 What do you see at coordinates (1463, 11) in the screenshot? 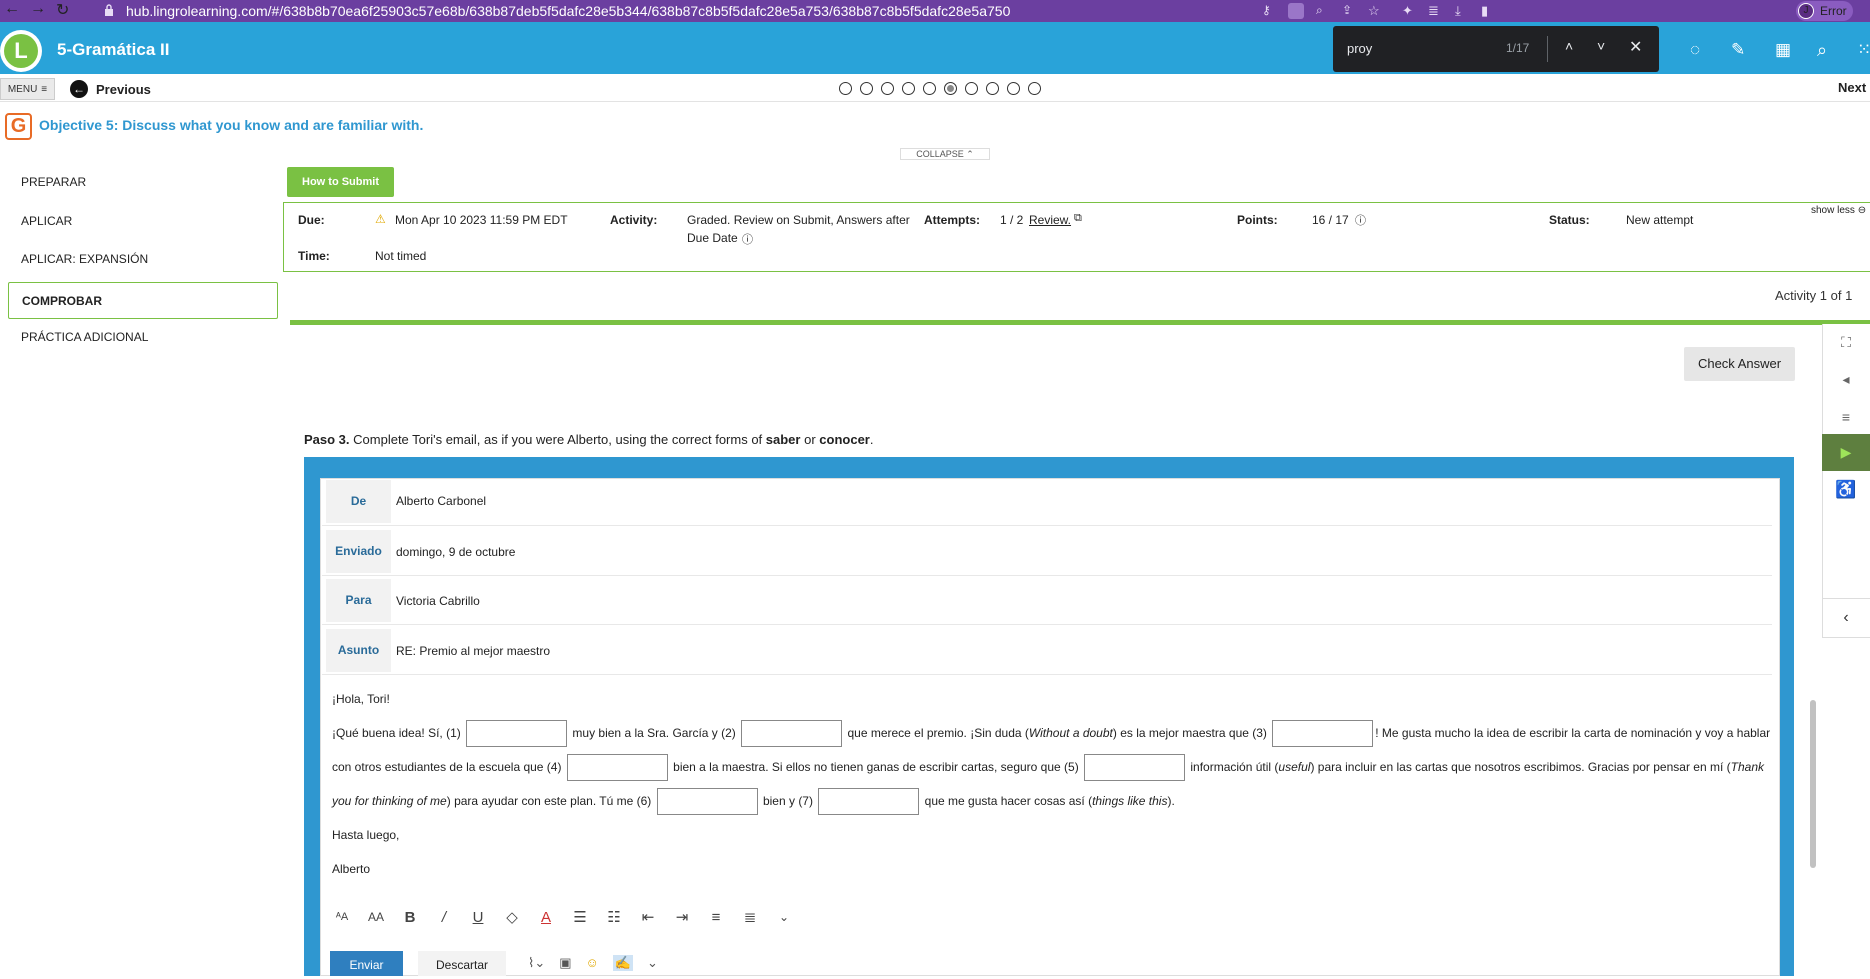
I see `download-icon: ⤓` at bounding box center [1463, 11].